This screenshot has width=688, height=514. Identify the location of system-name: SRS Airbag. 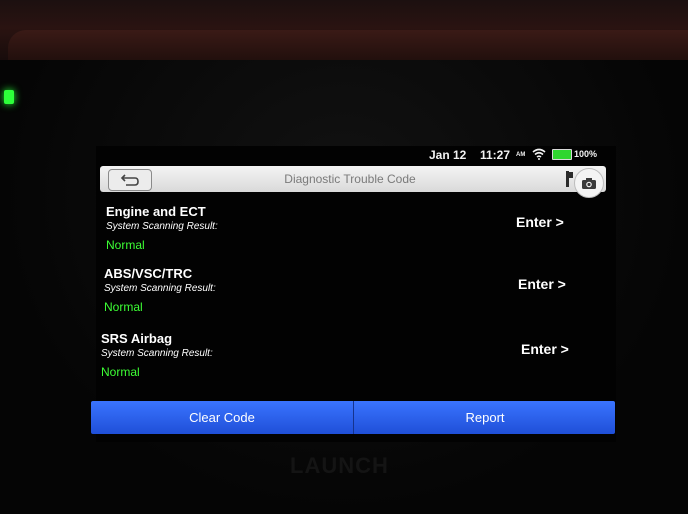
(137, 338).